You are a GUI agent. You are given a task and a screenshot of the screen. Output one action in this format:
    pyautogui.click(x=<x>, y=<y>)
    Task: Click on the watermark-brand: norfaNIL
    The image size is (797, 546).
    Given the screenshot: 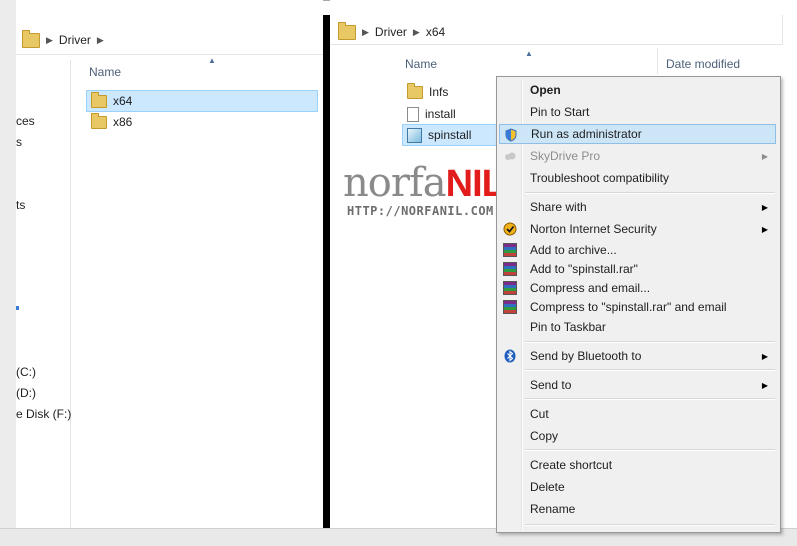 What is the action you would take?
    pyautogui.click(x=424, y=183)
    